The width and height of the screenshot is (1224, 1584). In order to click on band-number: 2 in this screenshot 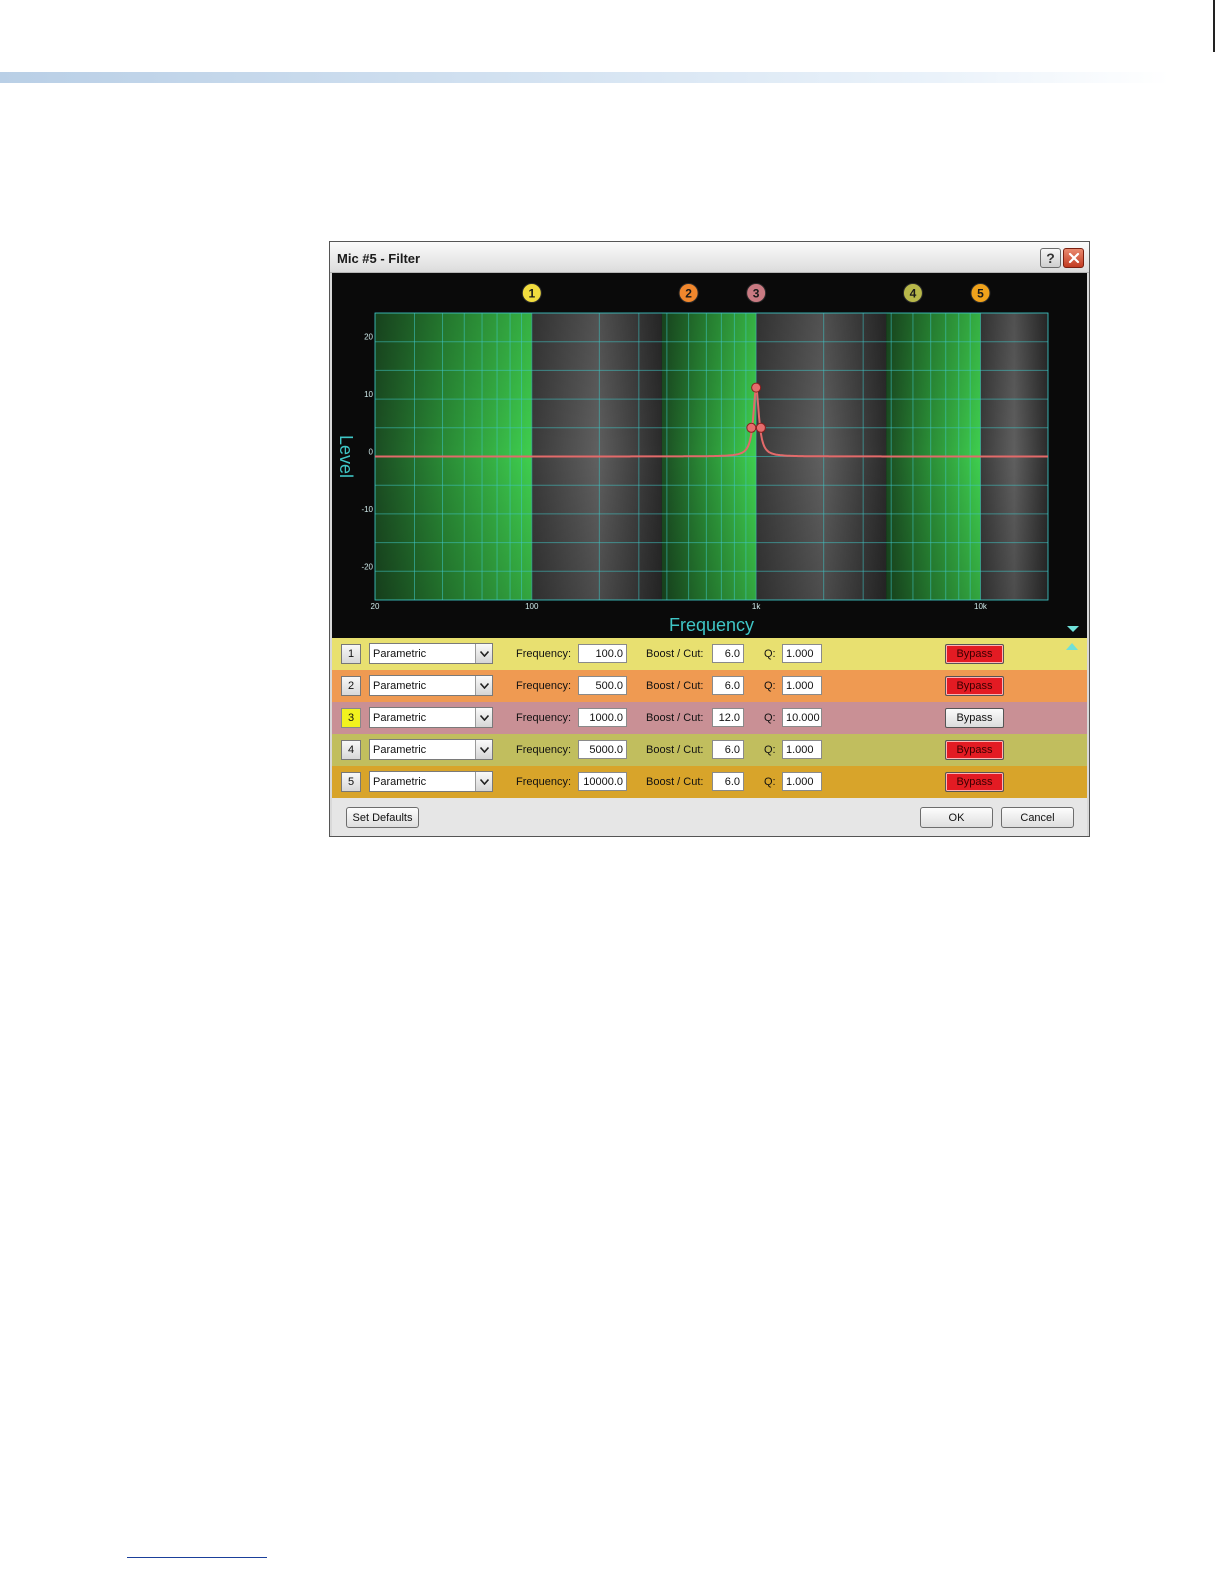, I will do `click(351, 686)`.